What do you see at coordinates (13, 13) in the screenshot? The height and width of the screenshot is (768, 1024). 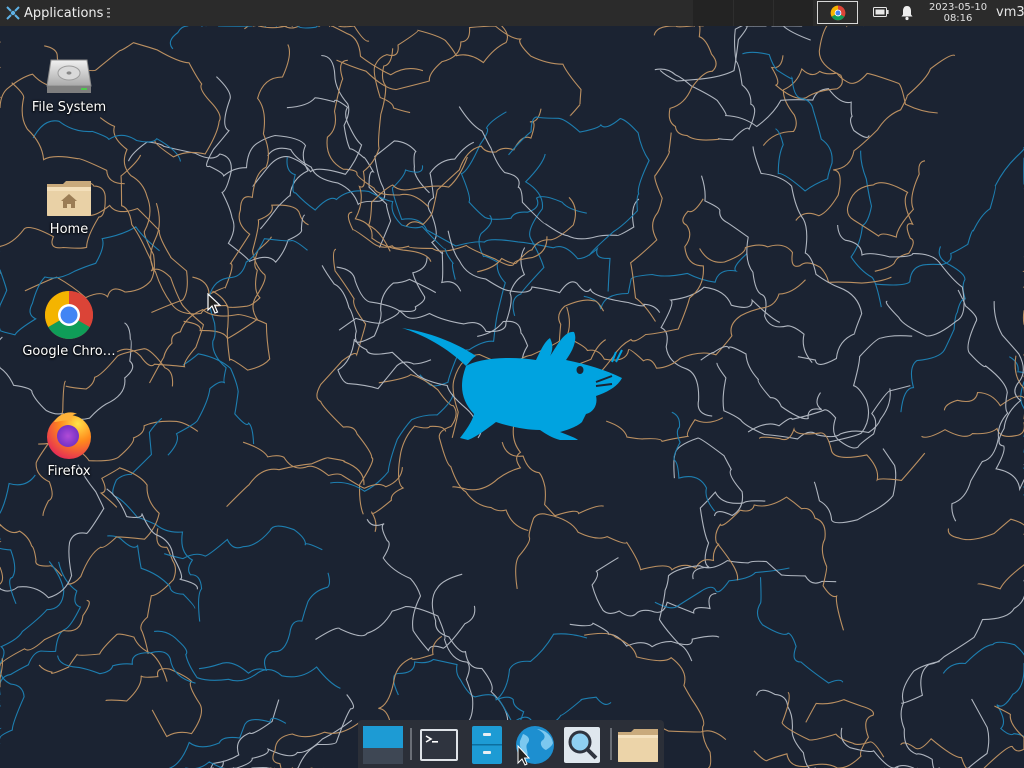 I see `xfce-logo-icon` at bounding box center [13, 13].